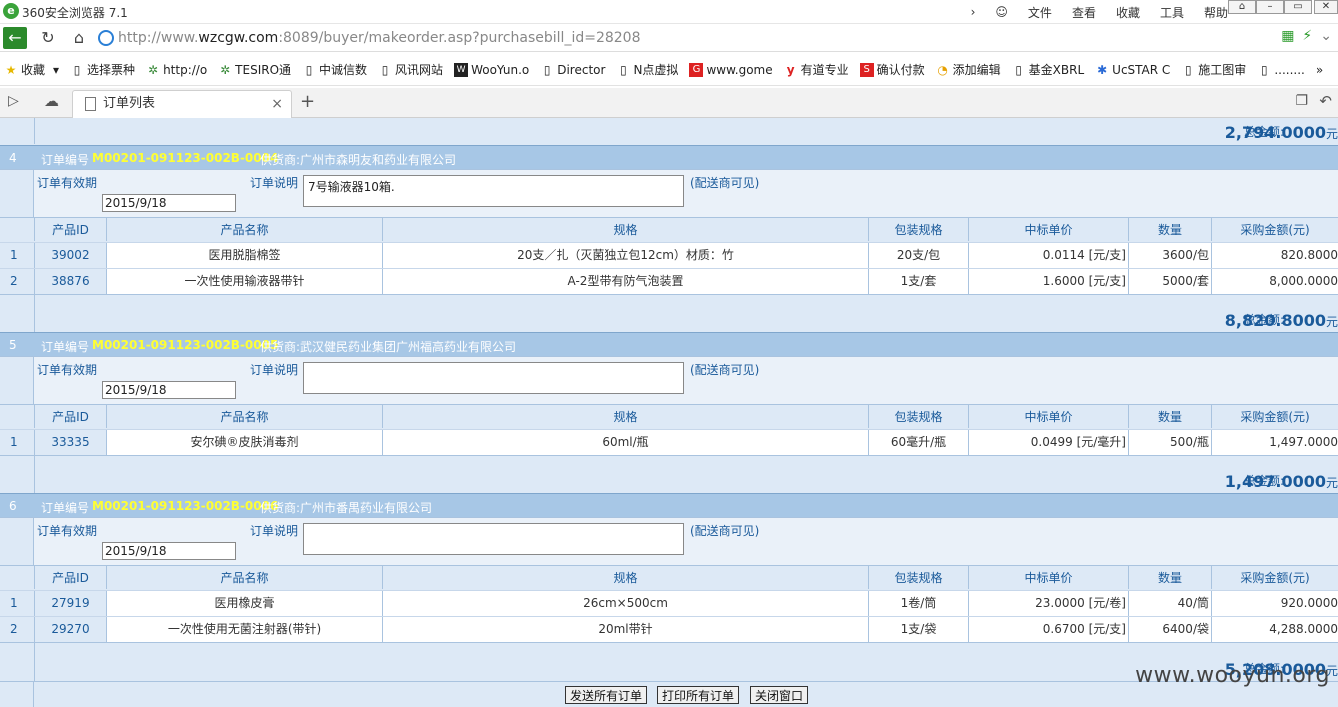 The height and width of the screenshot is (707, 1338). What do you see at coordinates (731, 69) in the screenshot?
I see `bookmark-9: Gwww.gome` at bounding box center [731, 69].